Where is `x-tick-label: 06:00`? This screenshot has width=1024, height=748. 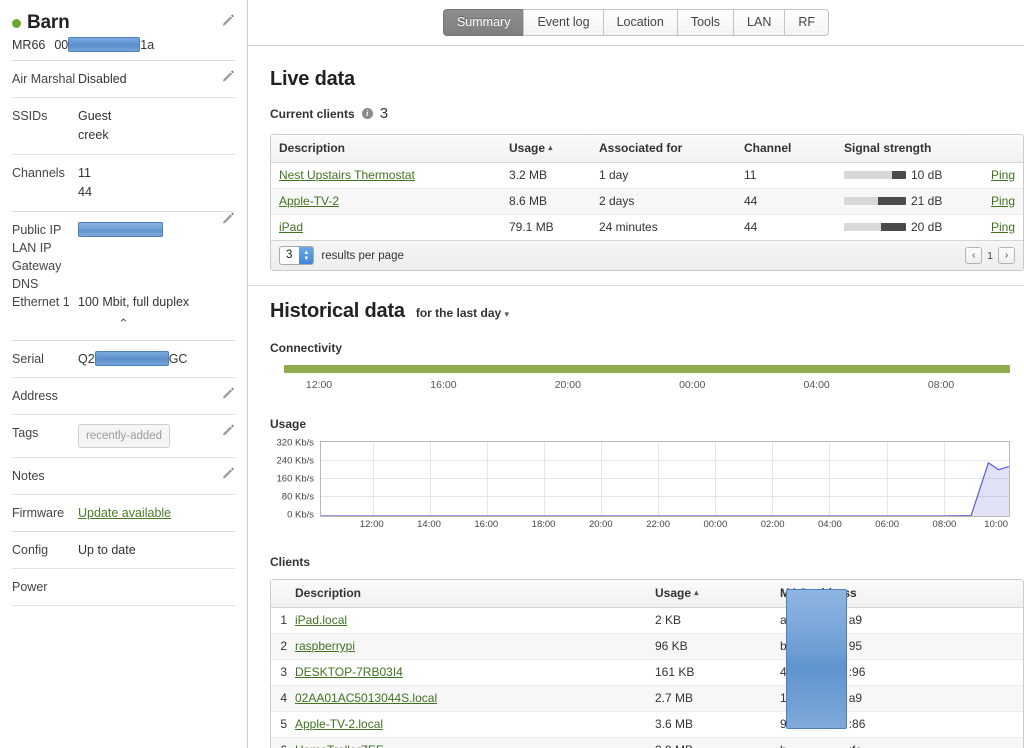
x-tick-label: 06:00 is located at coordinates (887, 524).